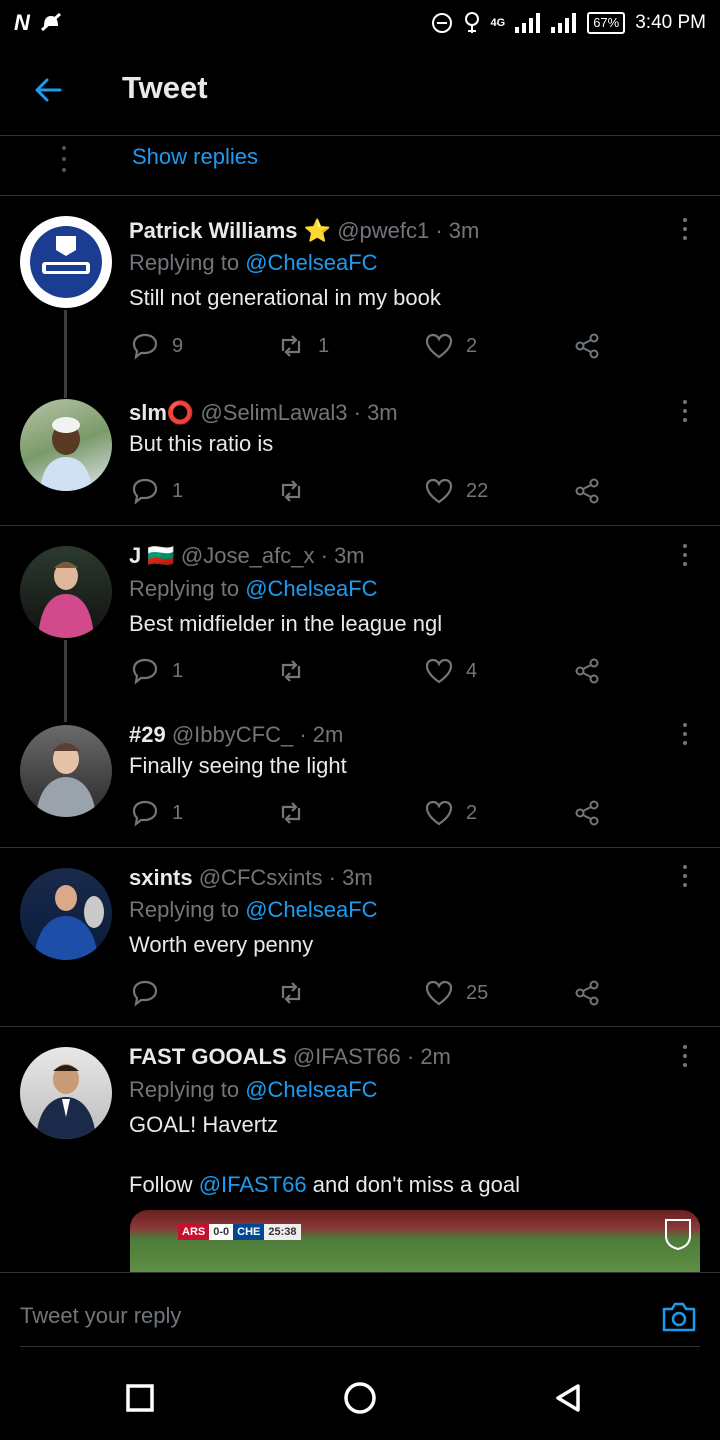 This screenshot has height=1440, width=720. I want to click on tweet-text-line-2: Follow @IFAST66 and don't miss a goal, so click(324, 1184).